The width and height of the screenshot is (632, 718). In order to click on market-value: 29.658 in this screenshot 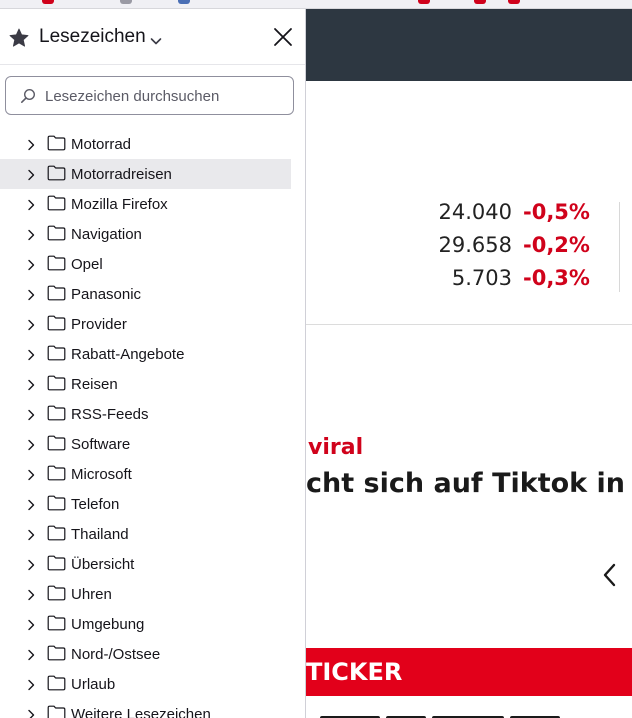, I will do `click(475, 245)`.